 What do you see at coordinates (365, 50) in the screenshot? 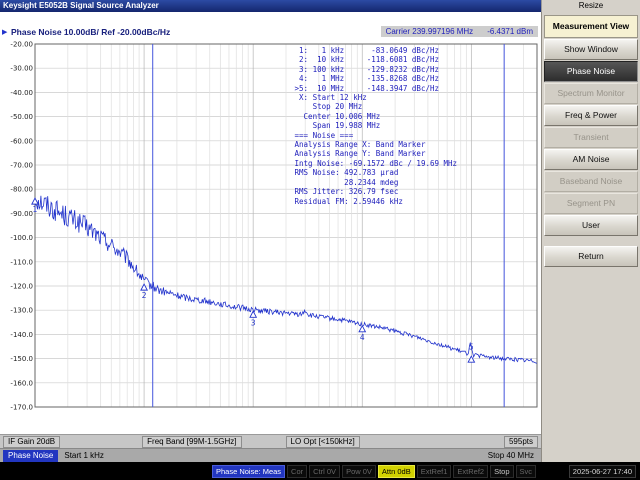
I see `marker-readout-line: 1: 1 kHz -83.0649 dBc/Hz` at bounding box center [365, 50].